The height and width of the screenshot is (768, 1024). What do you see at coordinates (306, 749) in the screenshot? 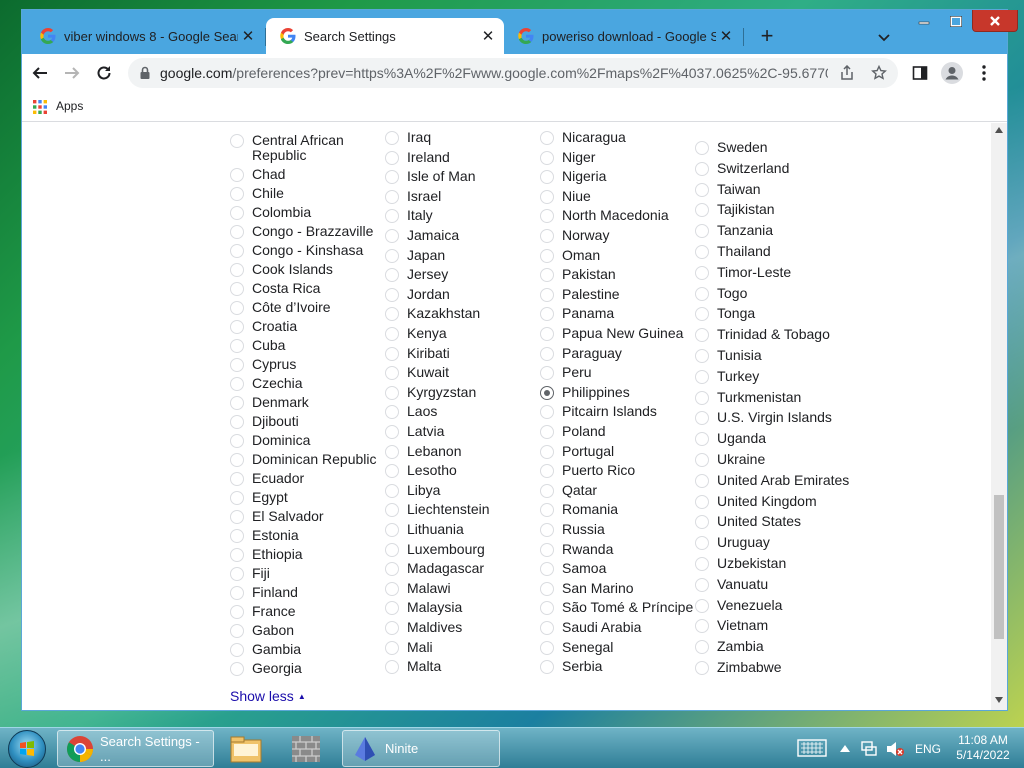
I see `firewall-icon` at bounding box center [306, 749].